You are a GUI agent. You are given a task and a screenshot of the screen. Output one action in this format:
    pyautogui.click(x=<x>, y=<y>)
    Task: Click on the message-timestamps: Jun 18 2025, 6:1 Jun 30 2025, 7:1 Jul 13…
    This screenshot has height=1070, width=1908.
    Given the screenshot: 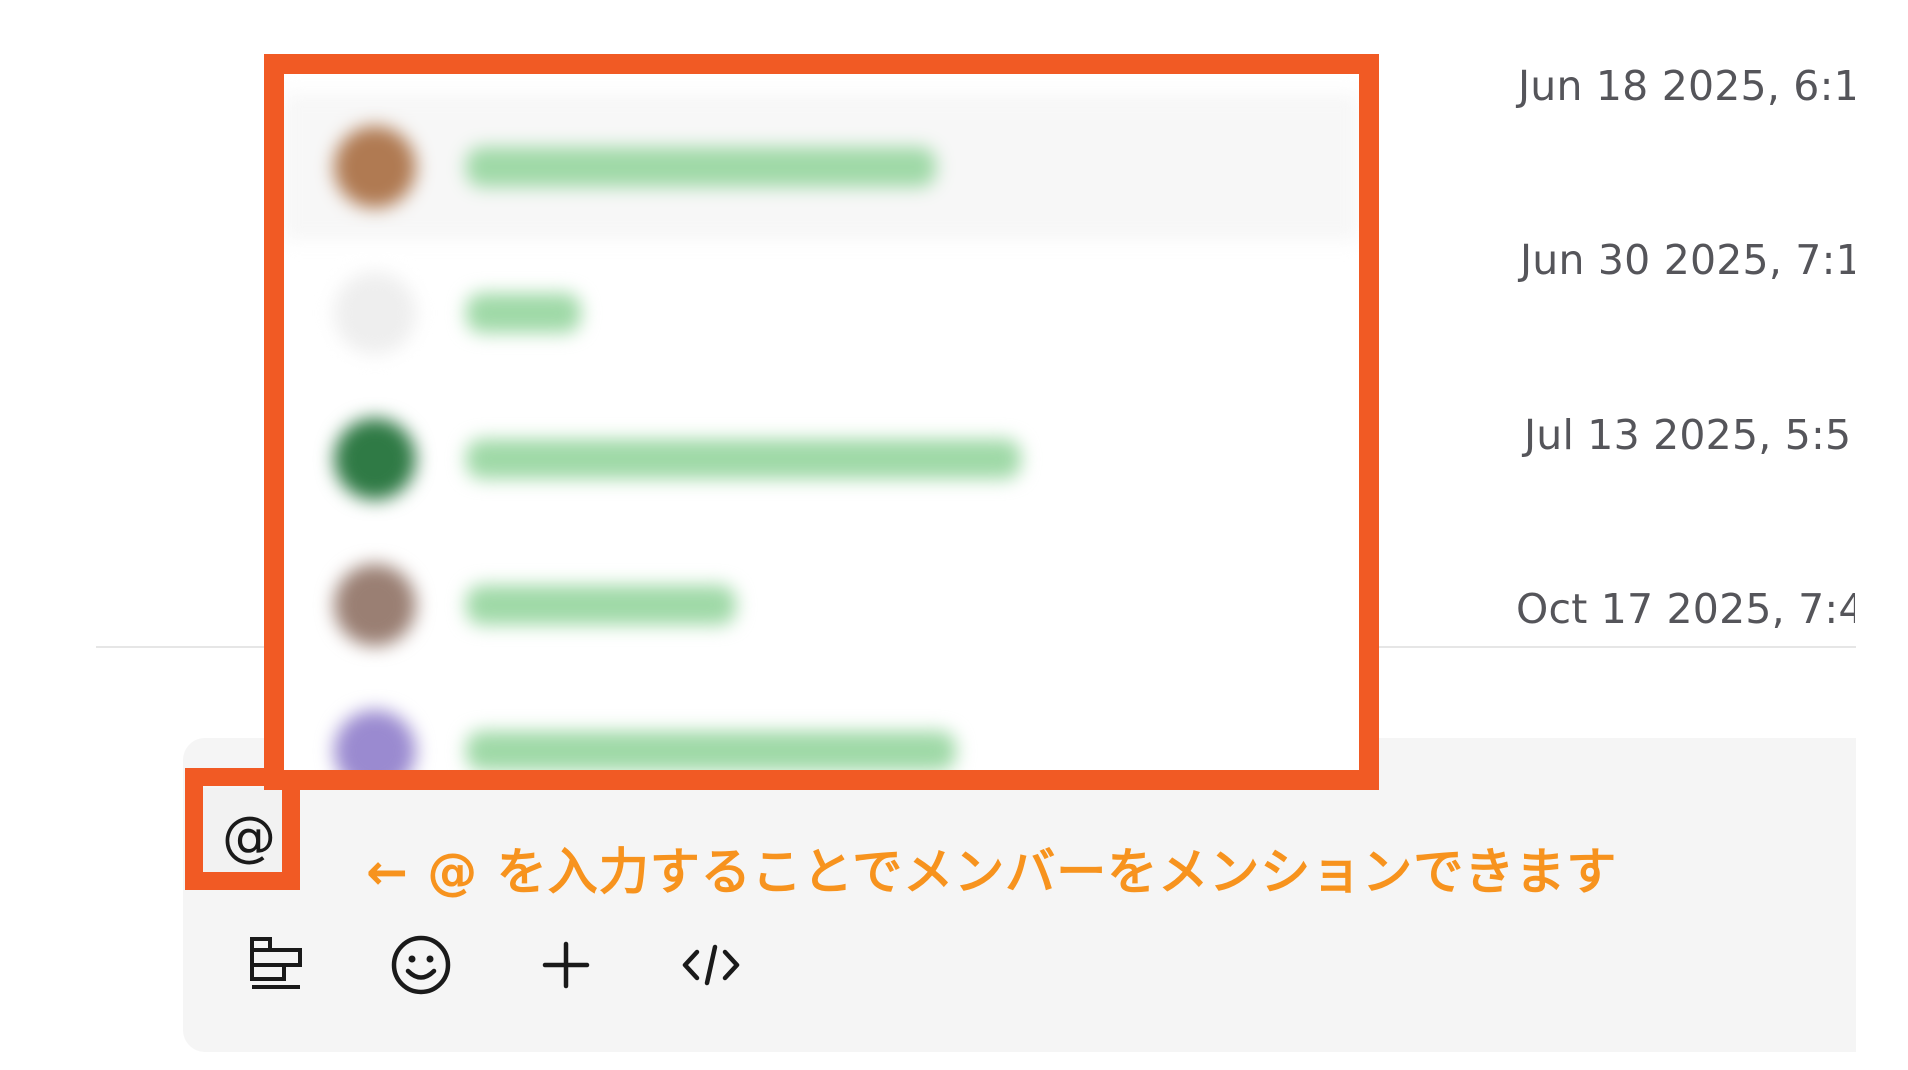 What is the action you would take?
    pyautogui.click(x=1682, y=330)
    